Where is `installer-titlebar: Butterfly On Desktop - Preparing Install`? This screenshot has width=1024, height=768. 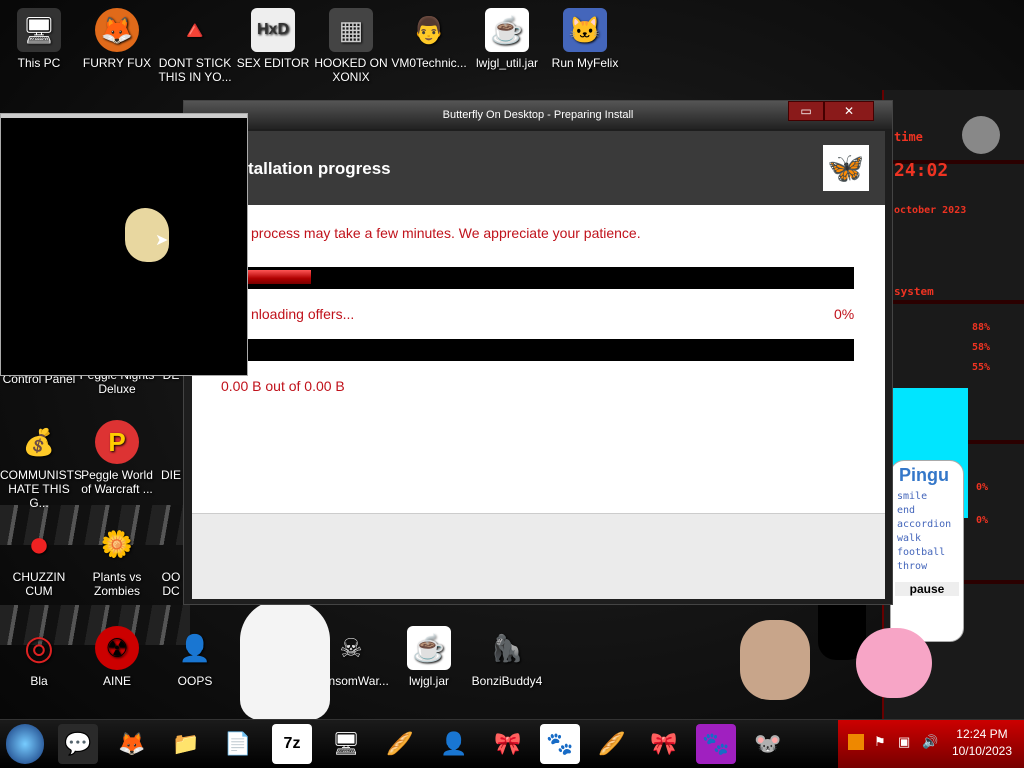
installer-titlebar: Butterfly On Desktop - Preparing Install is located at coordinates (538, 115).